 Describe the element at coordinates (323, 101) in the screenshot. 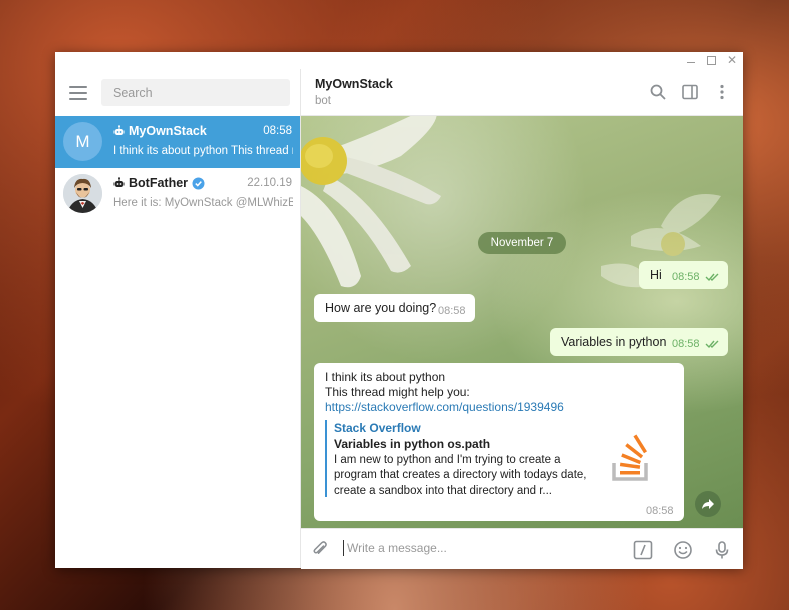

I see `chat-subtitle: bot` at that location.